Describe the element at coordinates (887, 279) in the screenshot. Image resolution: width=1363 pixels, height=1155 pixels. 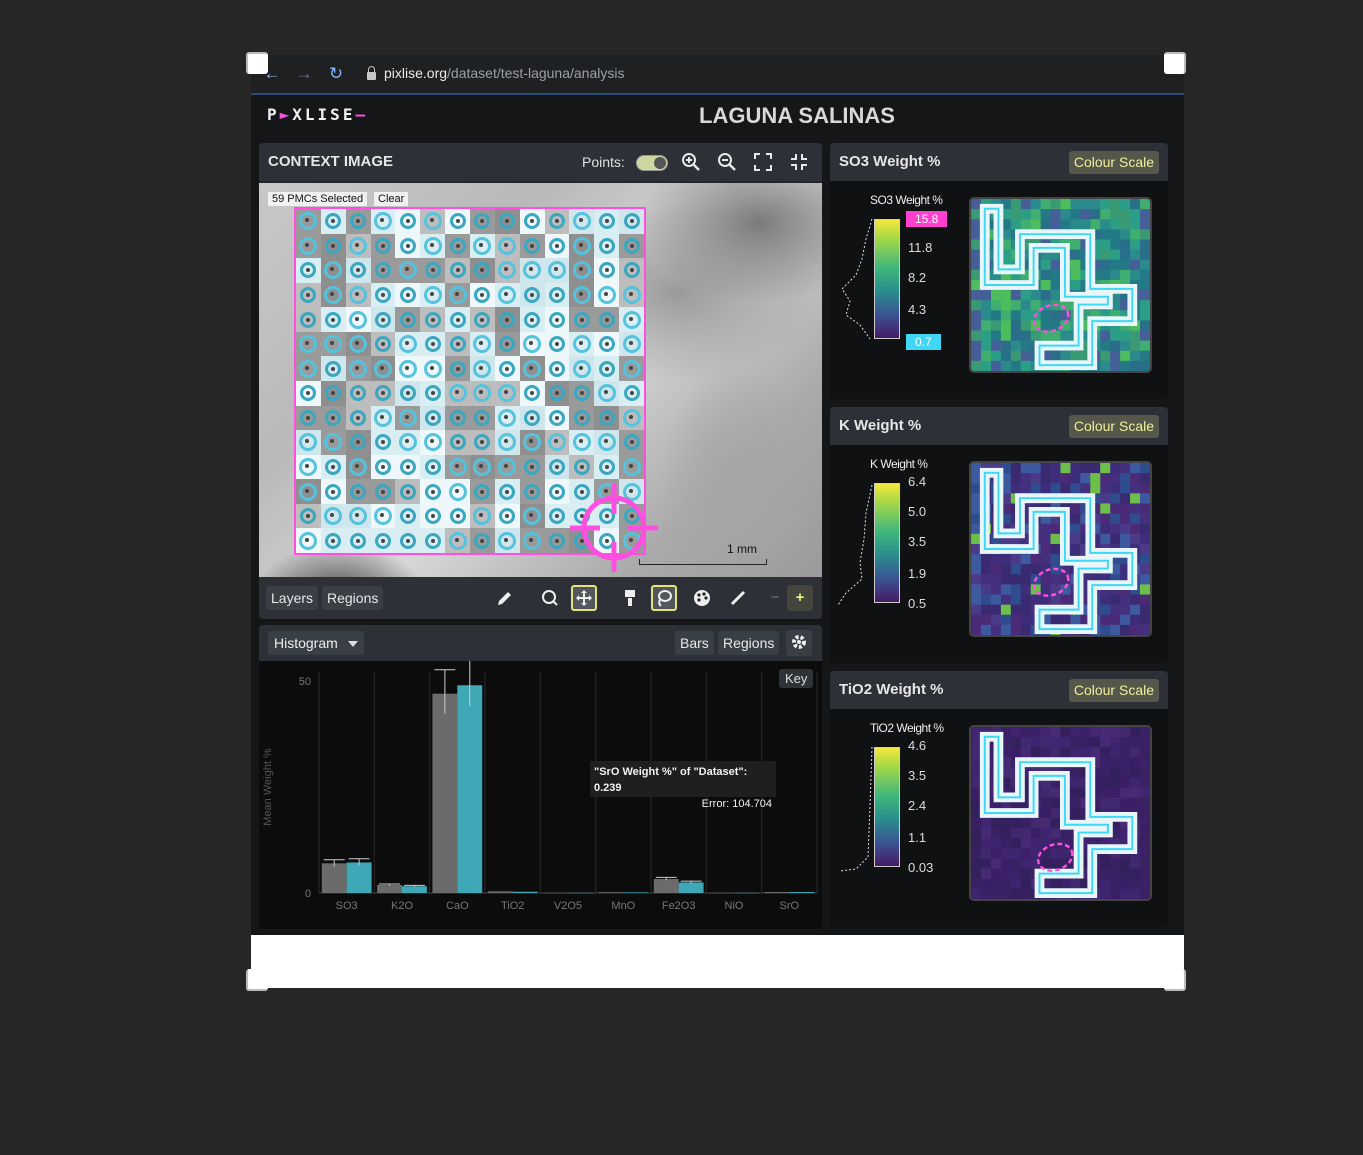
I see `colour-scale-bar` at that location.